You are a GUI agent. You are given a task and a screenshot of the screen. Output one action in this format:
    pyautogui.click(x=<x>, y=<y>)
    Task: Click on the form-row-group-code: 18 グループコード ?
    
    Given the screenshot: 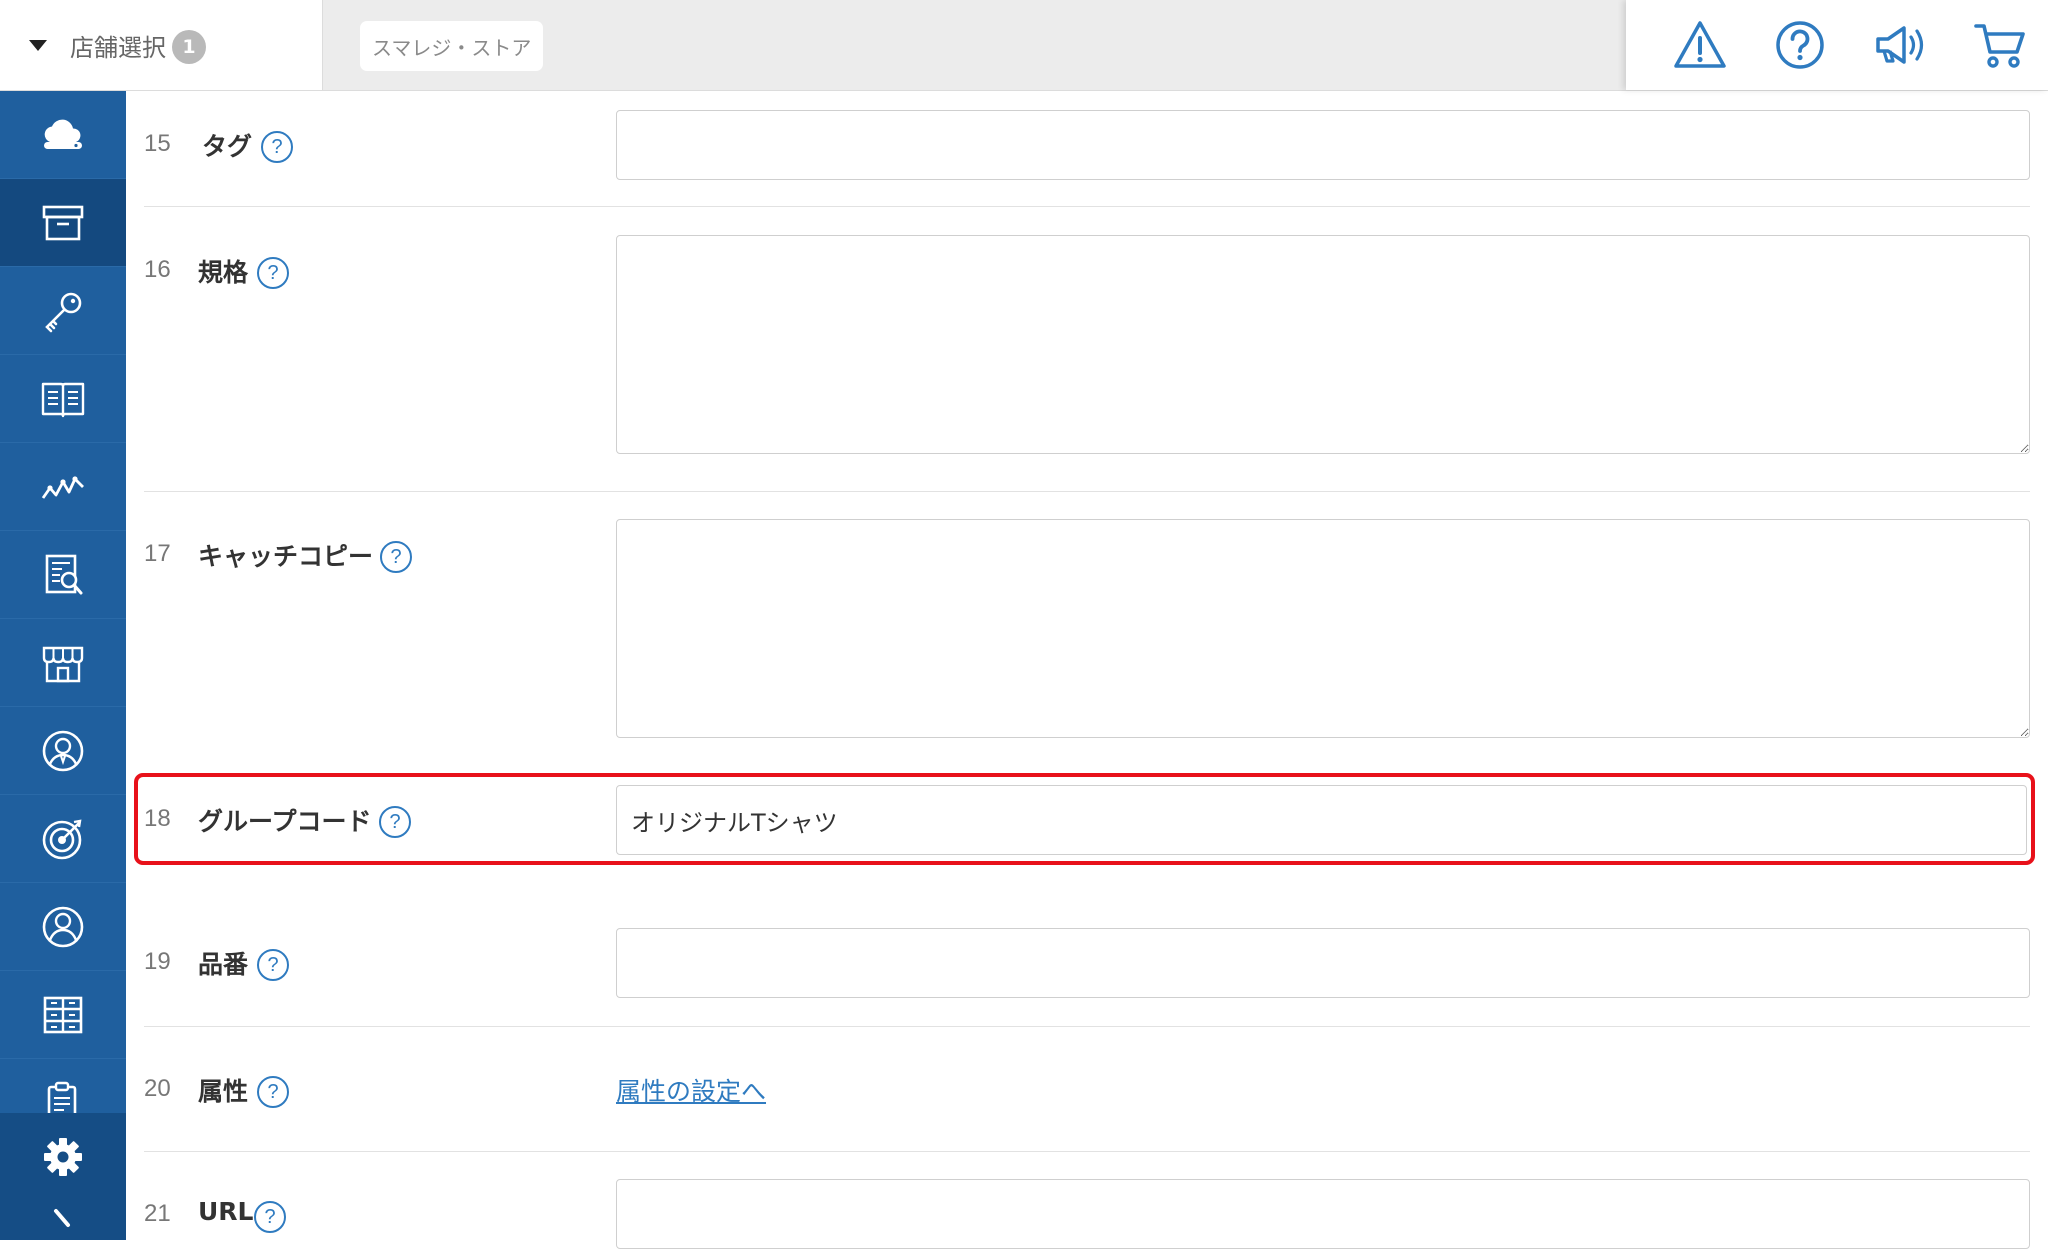 What is the action you would take?
    pyautogui.click(x=1087, y=820)
    